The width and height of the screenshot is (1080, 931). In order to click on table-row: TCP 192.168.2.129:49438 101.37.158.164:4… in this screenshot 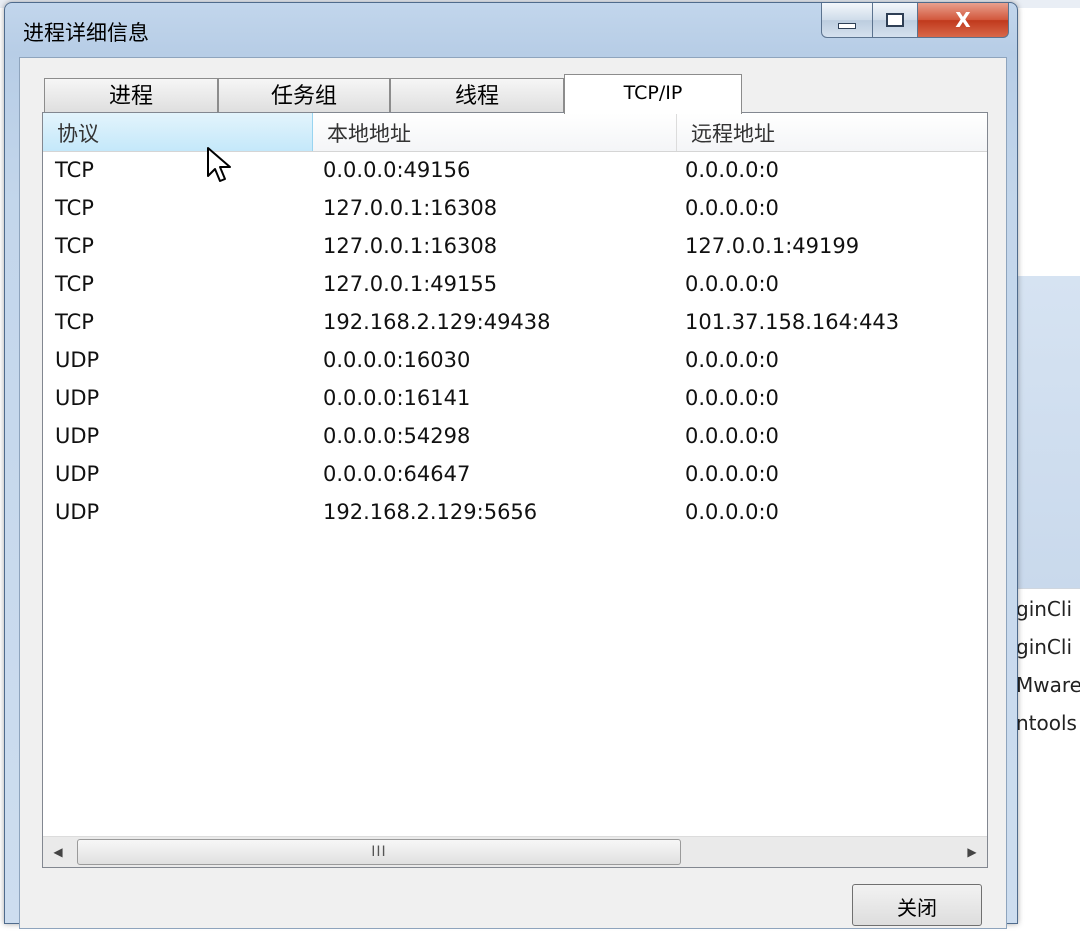, I will do `click(515, 323)`.